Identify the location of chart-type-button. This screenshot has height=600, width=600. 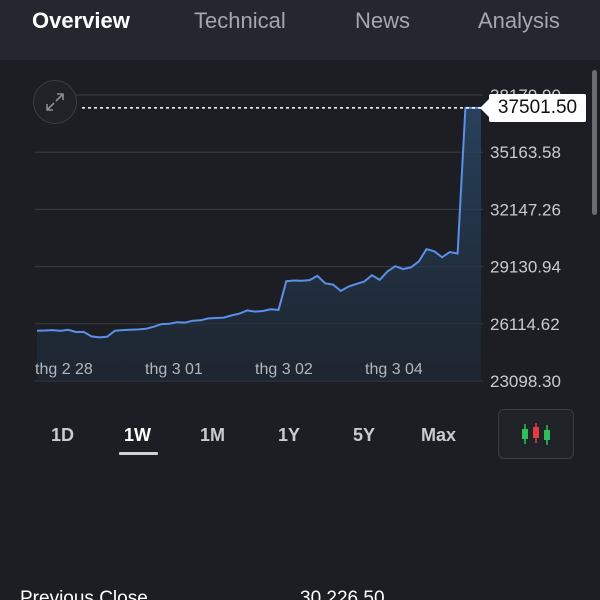
(536, 434).